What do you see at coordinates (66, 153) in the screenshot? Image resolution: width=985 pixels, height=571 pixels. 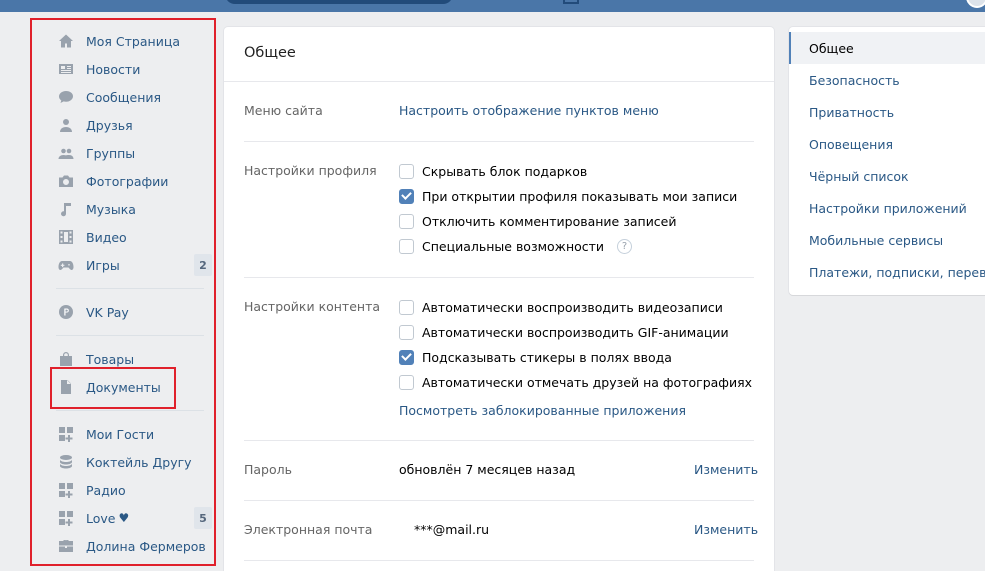 I see `groups-icon` at bounding box center [66, 153].